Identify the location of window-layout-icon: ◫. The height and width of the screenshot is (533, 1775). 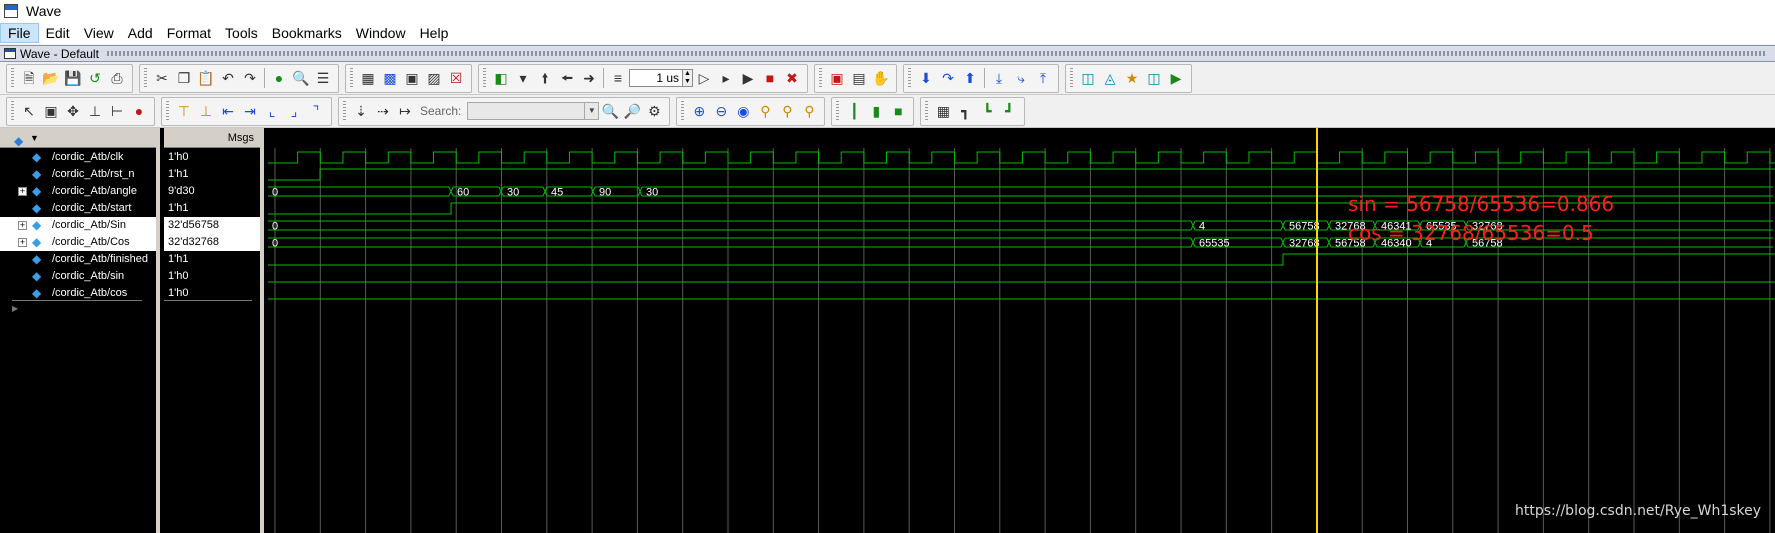
(1154, 78).